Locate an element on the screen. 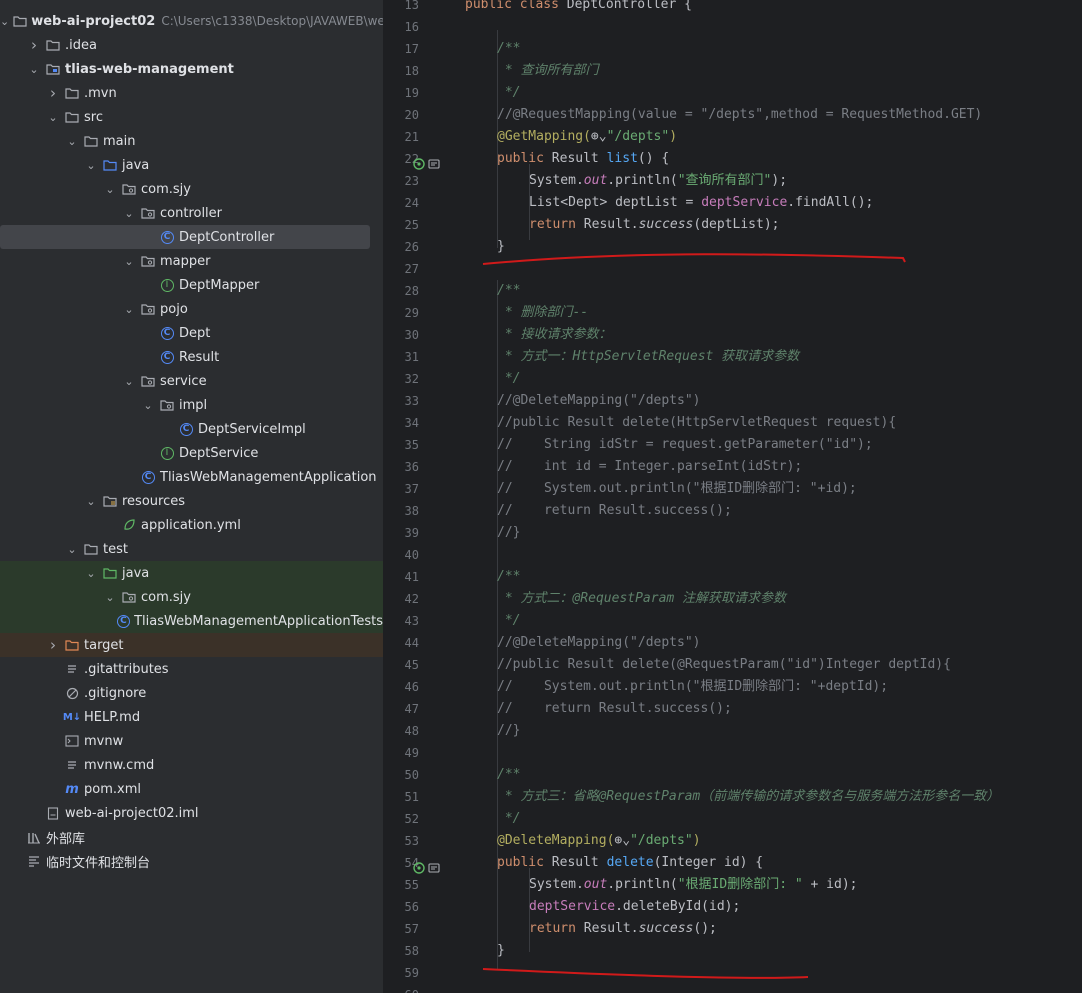 The height and width of the screenshot is (993, 1082). tree-node: ⌄ test is located at coordinates (191, 549).